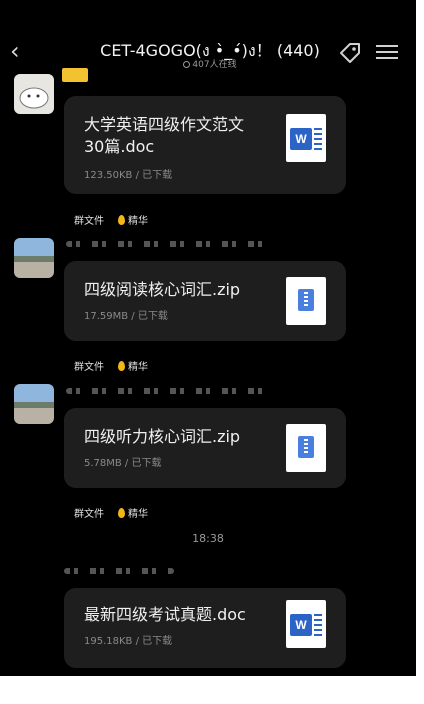  I want to click on file-name: 大学英语四级作文范文 30篇.doc, so click(164, 136).